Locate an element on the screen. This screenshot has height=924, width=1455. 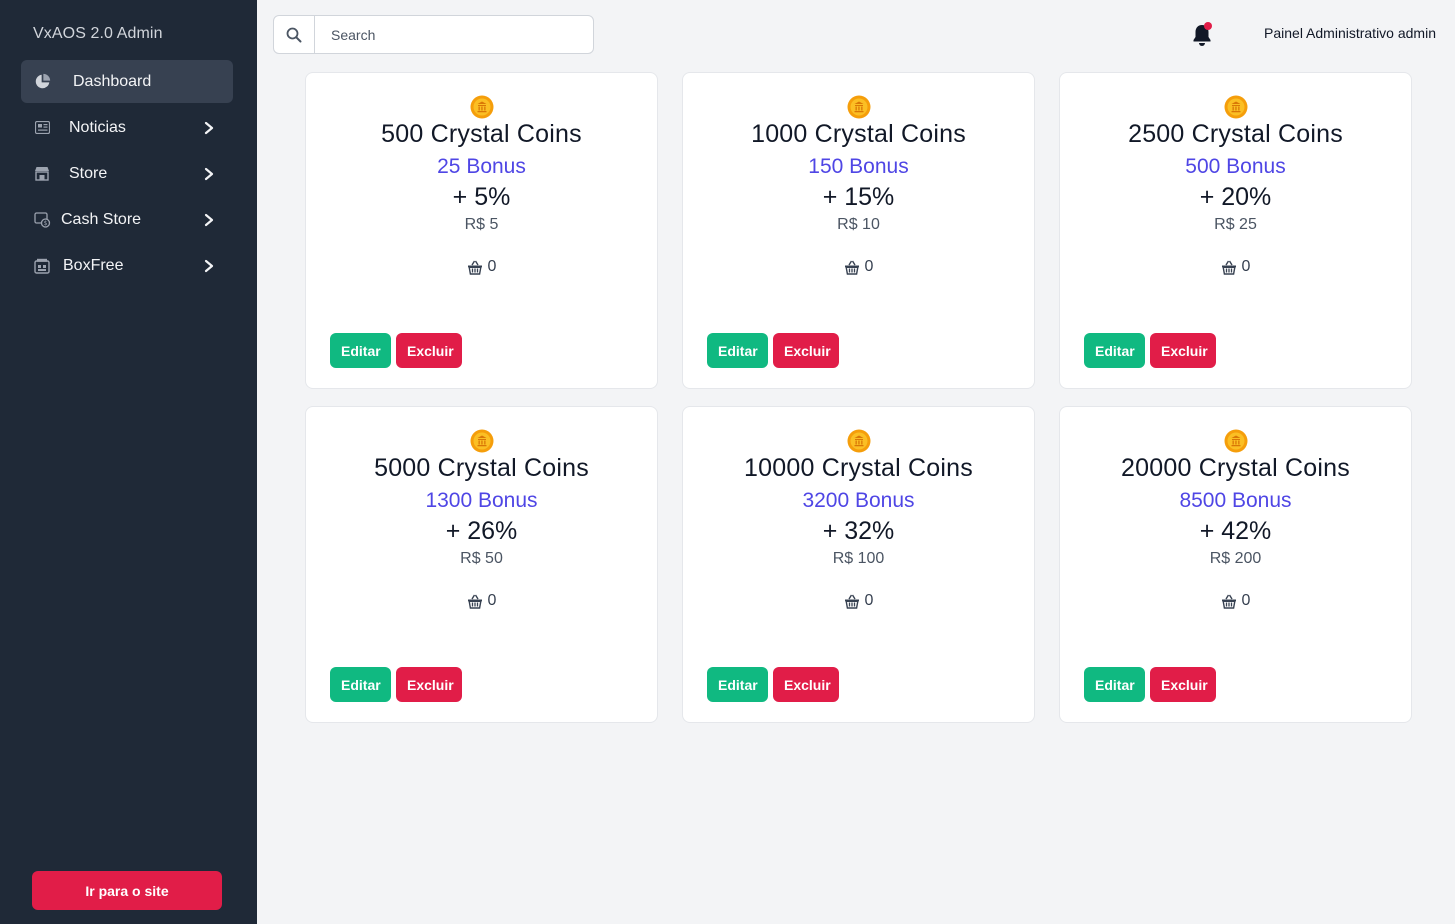
card-title: 1000 Crystal Coins is located at coordinates (858, 134).